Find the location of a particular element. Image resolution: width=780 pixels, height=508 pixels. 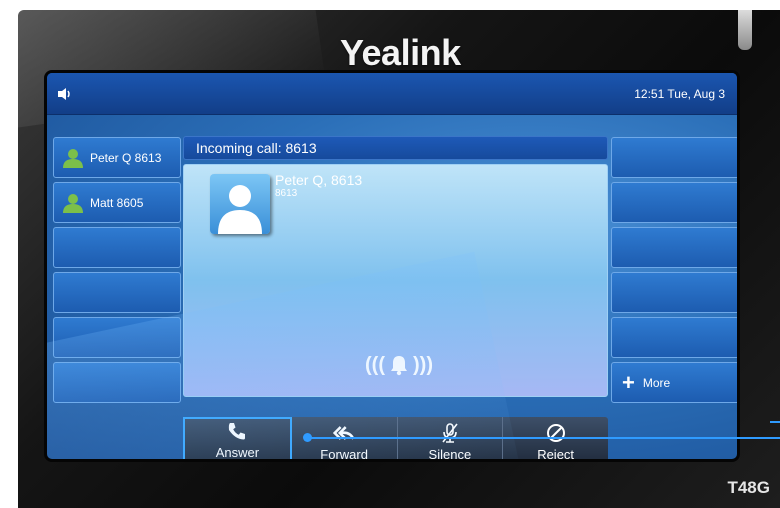

line-key-peter: Peter Q 8613 is located at coordinates (117, 157).